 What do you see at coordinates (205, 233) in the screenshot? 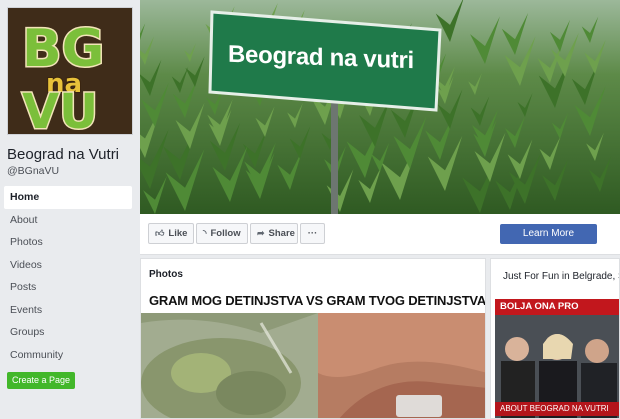
I see `rss-icon: ◝` at bounding box center [205, 233].